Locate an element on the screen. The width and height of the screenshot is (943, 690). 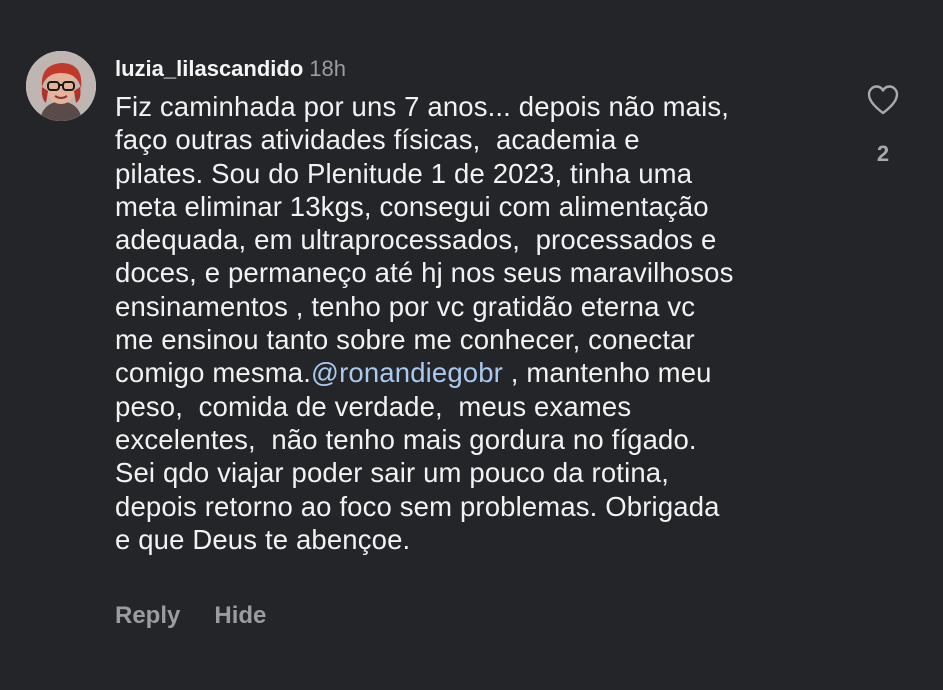
like-count: 2 is located at coordinates (883, 153).